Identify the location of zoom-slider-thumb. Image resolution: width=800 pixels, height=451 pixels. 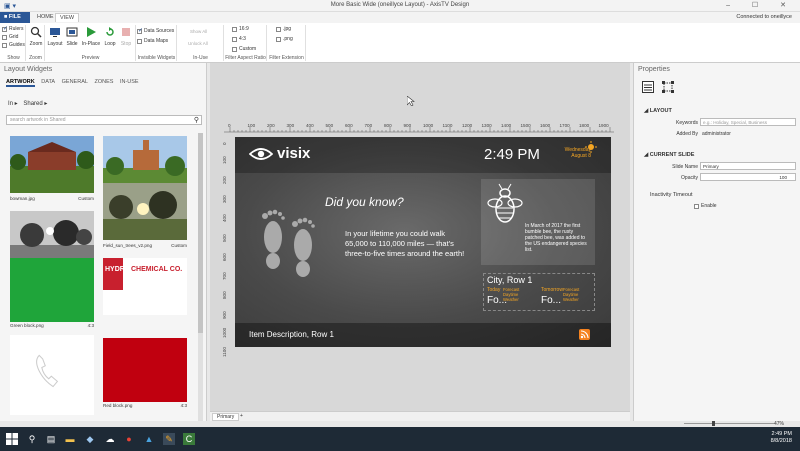
(713, 423).